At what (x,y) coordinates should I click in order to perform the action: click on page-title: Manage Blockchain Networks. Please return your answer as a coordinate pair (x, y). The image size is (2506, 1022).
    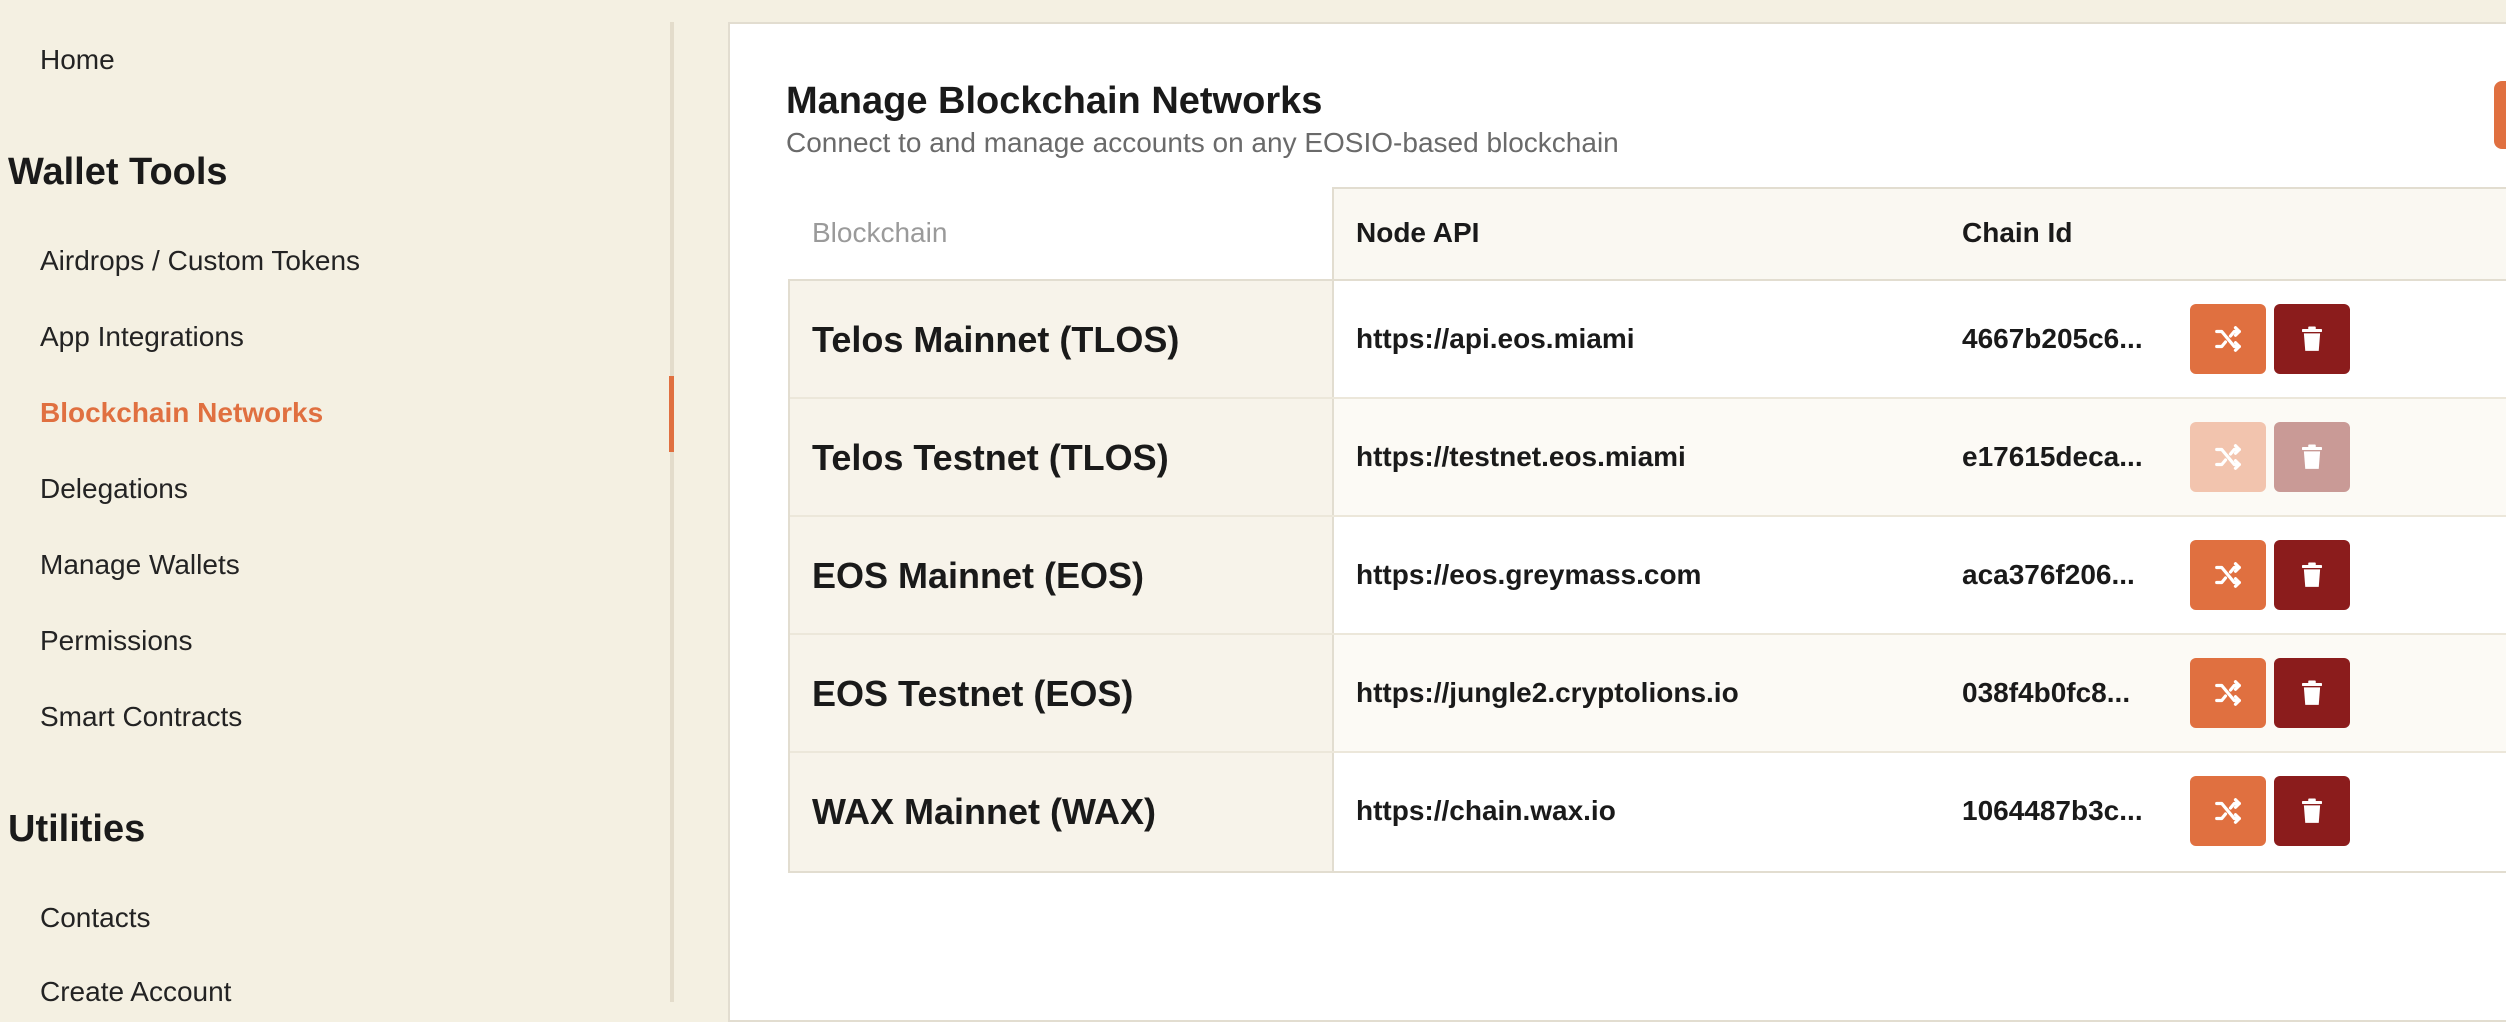
    Looking at the image, I should click on (1054, 101).